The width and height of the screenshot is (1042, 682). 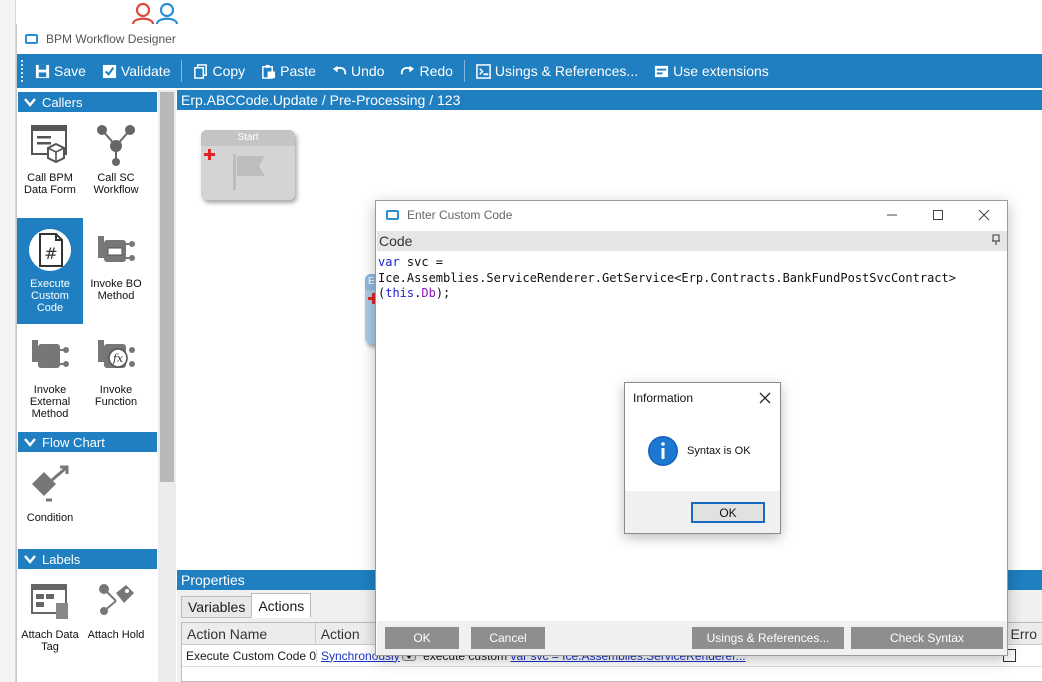 I want to click on tool-attach-data-tag: Attach Data Tag, so click(x=50, y=622).